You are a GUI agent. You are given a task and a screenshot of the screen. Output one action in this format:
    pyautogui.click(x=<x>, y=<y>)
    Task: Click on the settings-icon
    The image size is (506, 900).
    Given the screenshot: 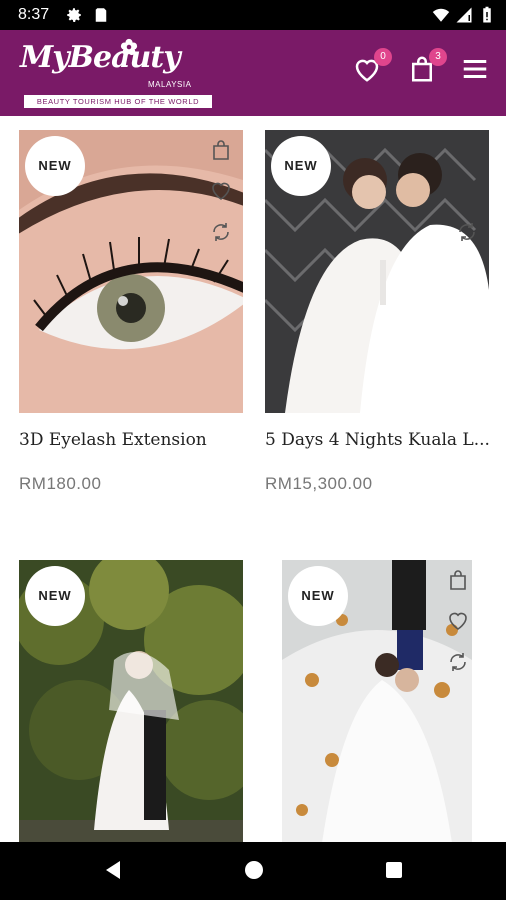 What is the action you would take?
    pyautogui.click(x=74, y=15)
    